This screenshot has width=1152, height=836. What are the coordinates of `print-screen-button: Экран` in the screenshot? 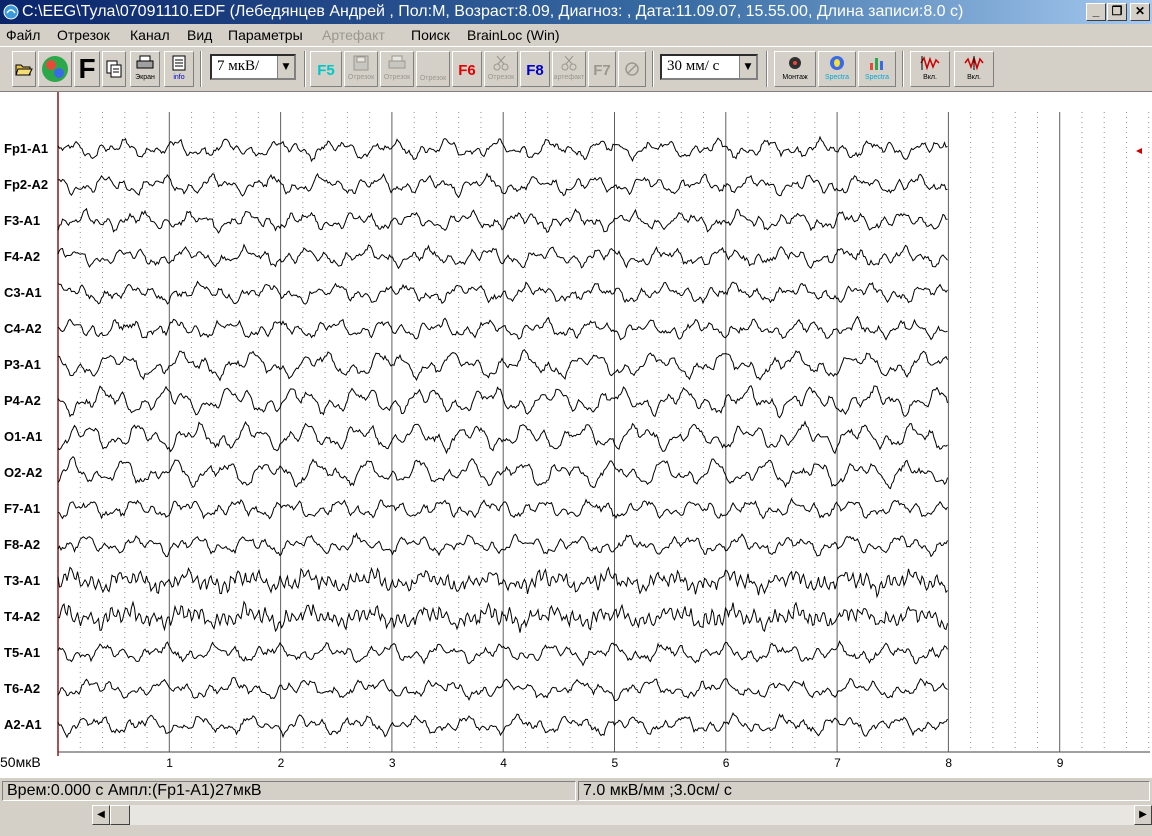 It's located at (145, 69).